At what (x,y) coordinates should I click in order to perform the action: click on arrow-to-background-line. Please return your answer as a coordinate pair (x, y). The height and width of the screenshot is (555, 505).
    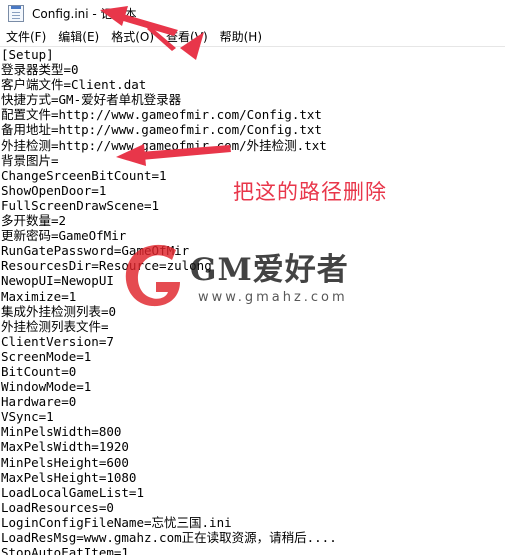
    Looking at the image, I should click on (173, 155).